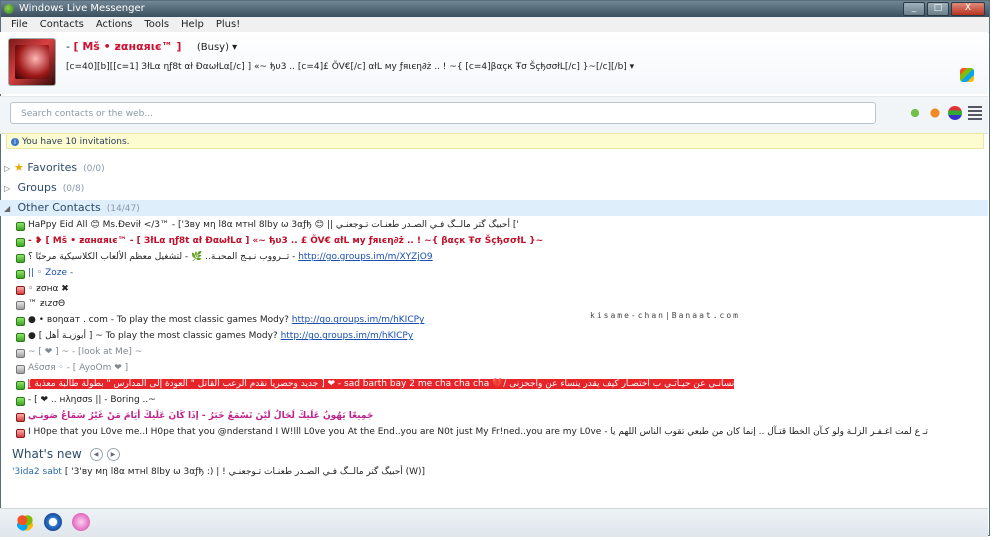  Describe the element at coordinates (25, 522) in the screenshot. I see `windows-live-butterfly-icon` at that location.